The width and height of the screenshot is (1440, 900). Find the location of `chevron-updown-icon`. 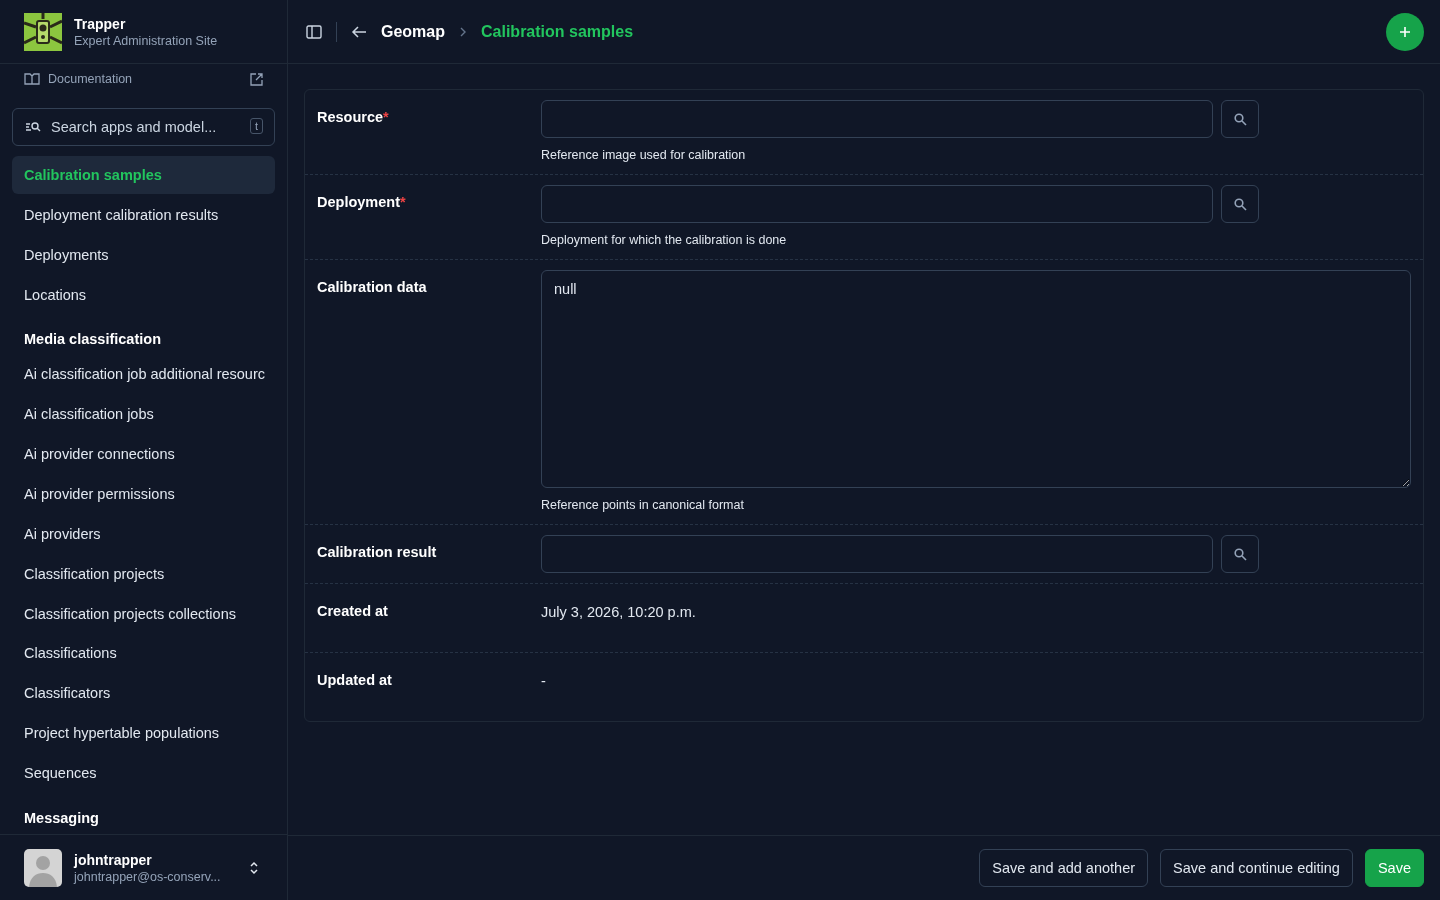

chevron-updown-icon is located at coordinates (254, 867).